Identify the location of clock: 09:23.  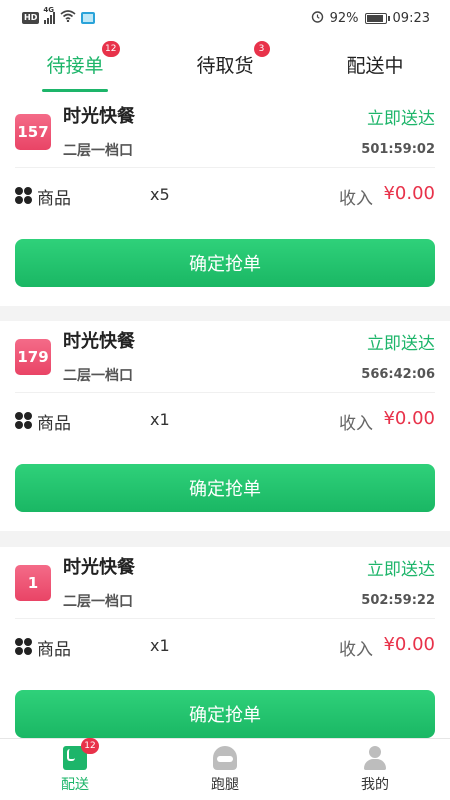
(411, 18).